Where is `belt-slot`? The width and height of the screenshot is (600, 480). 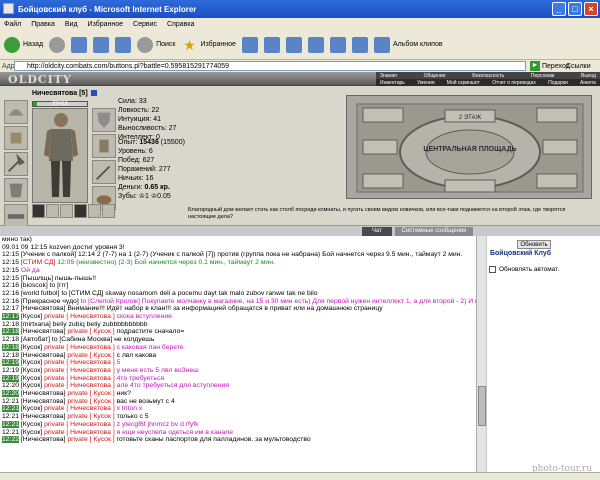 belt-slot is located at coordinates (16, 216).